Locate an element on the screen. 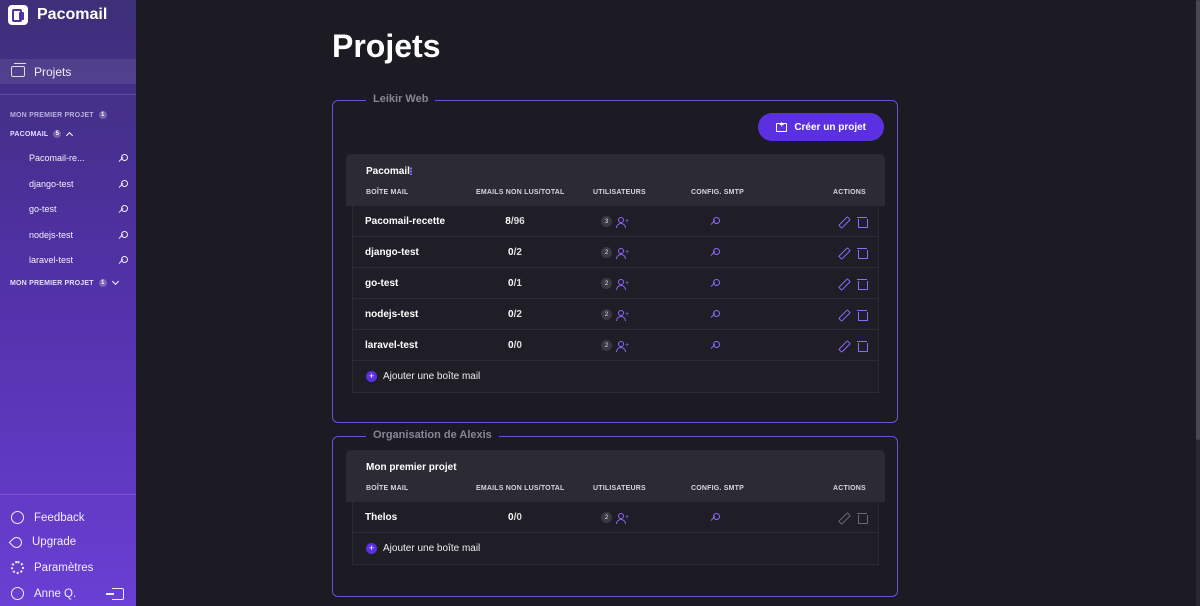 This screenshot has height=606, width=1200. scrollbar is located at coordinates (1198, 303).